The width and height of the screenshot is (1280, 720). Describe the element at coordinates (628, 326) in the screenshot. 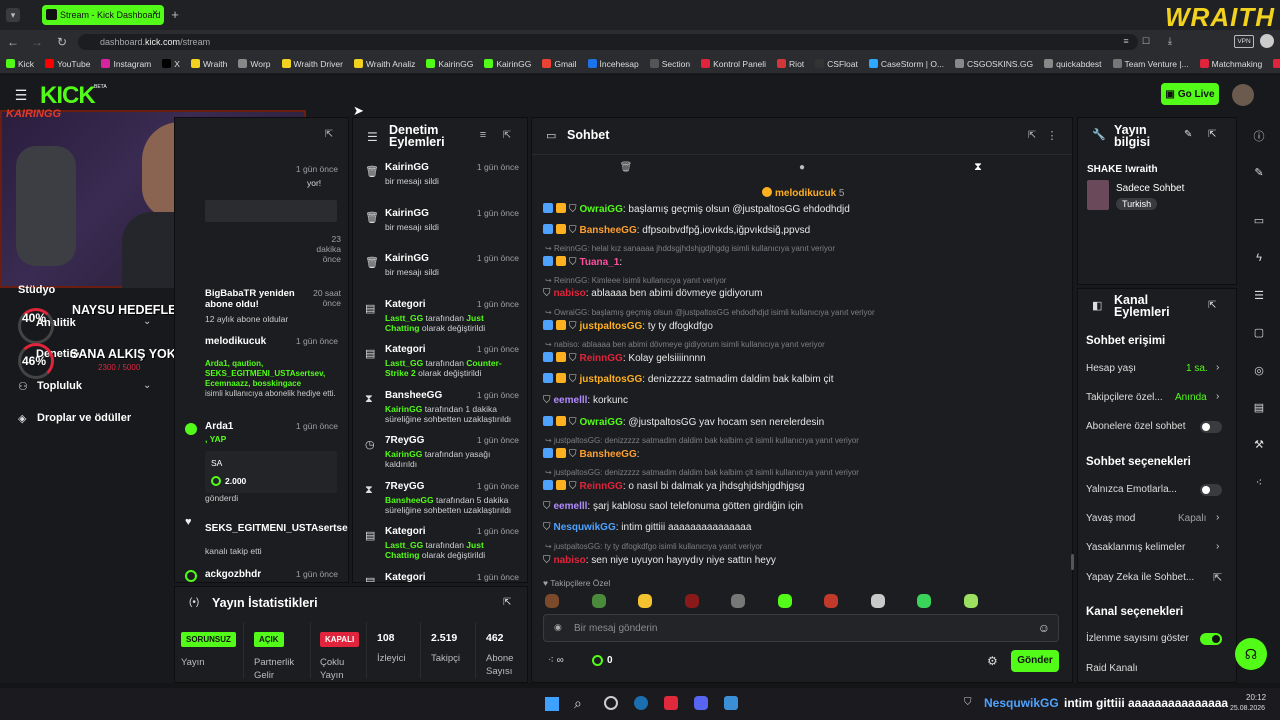

I see `chat-message: ⛉ justpaltosGG: ty ty dfogkdfgo` at that location.